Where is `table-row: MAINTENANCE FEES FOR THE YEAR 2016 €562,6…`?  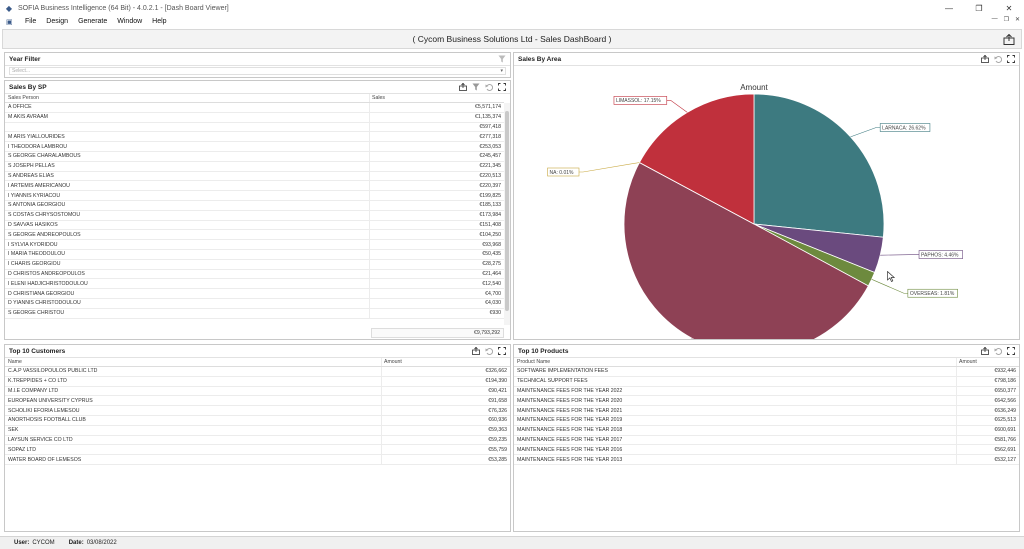 table-row: MAINTENANCE FEES FOR THE YEAR 2016 €562,6… is located at coordinates (766, 450).